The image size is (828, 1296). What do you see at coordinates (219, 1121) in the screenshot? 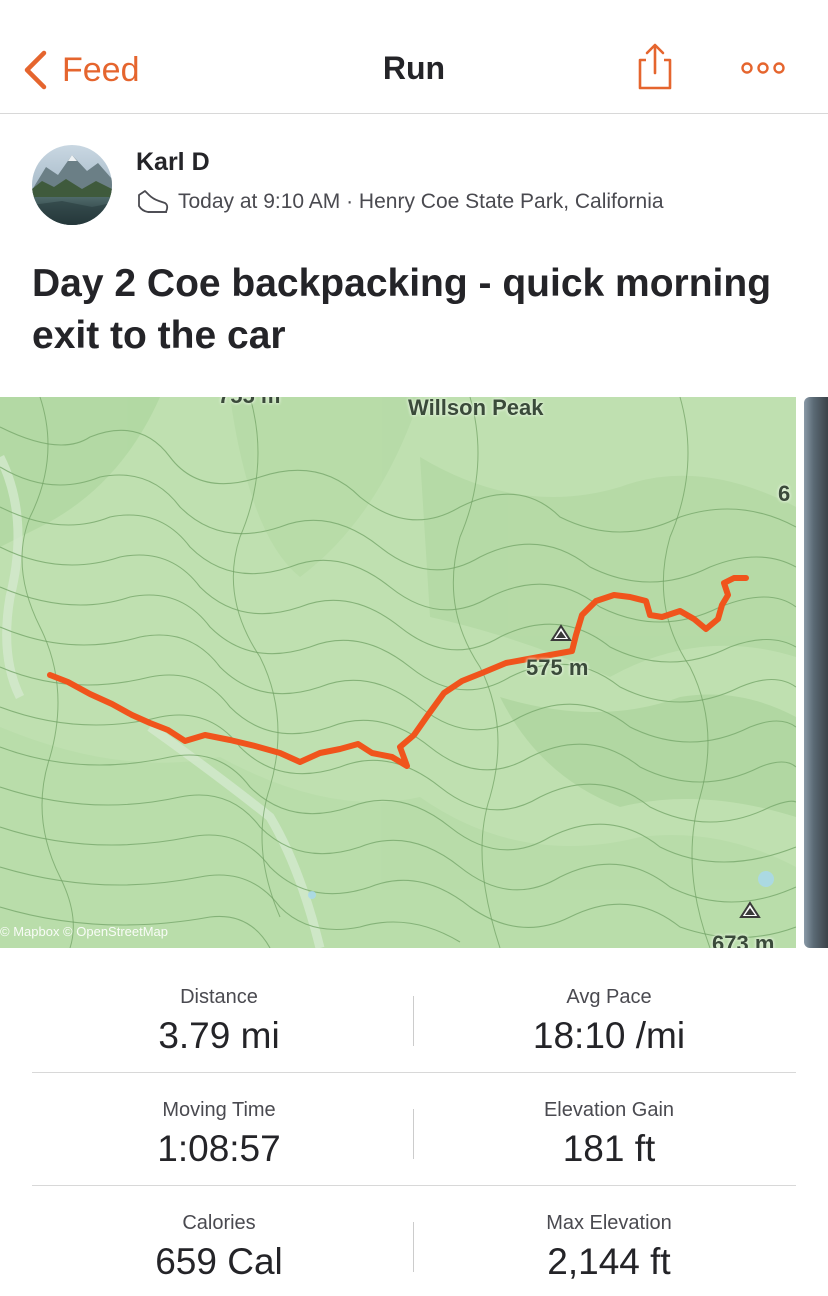
I see `stat-moving-time: Moving Time 1:08:57` at bounding box center [219, 1121].